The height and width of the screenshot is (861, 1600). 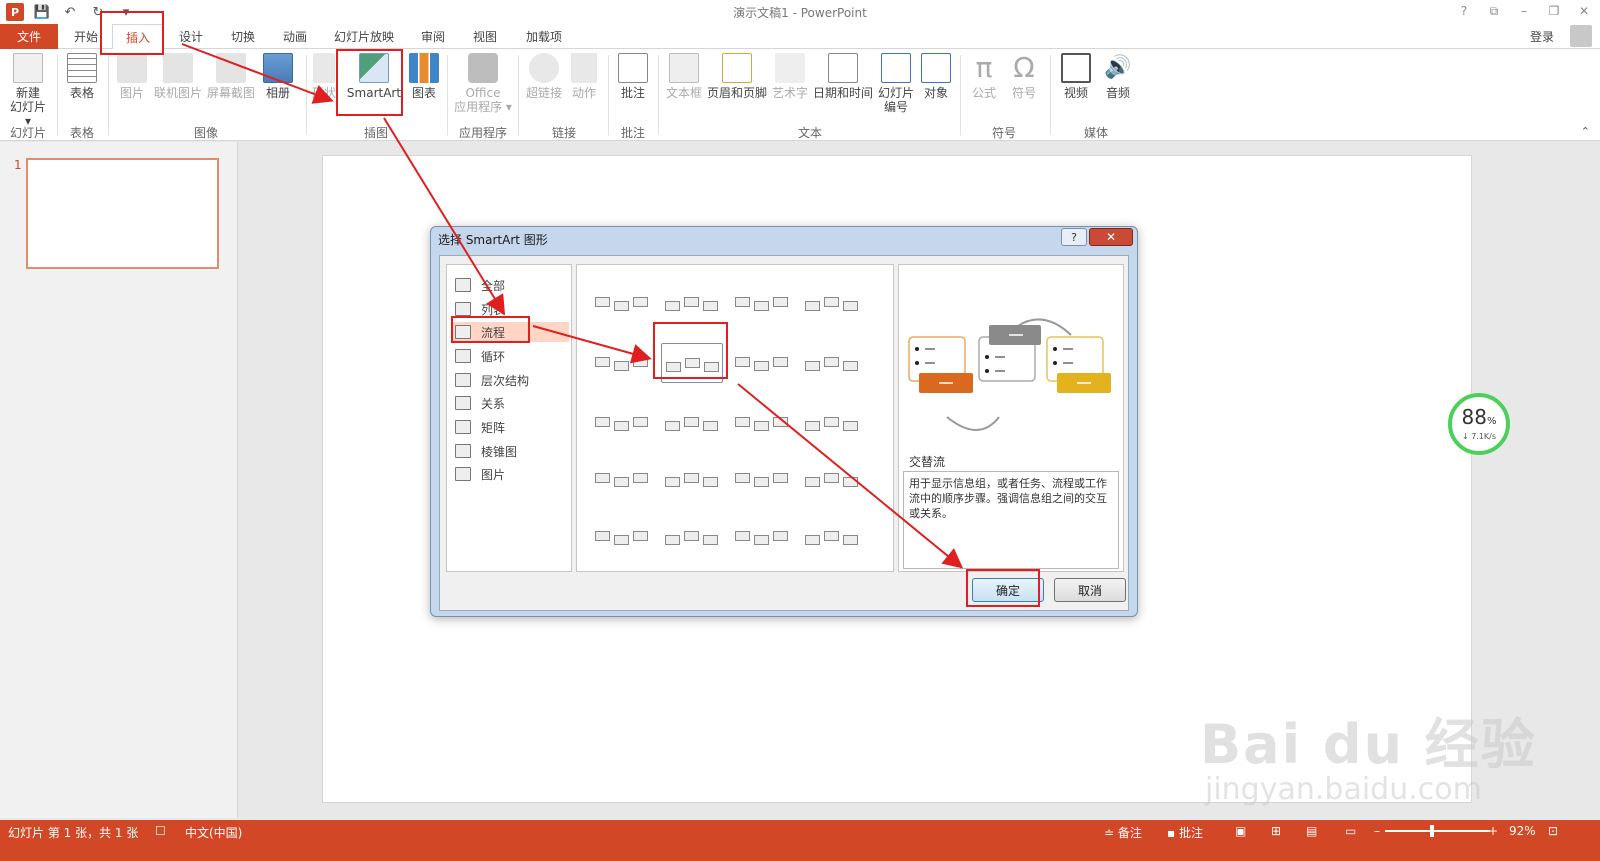 What do you see at coordinates (492, 380) in the screenshot?
I see `category-hierarchy: 层次结构` at bounding box center [492, 380].